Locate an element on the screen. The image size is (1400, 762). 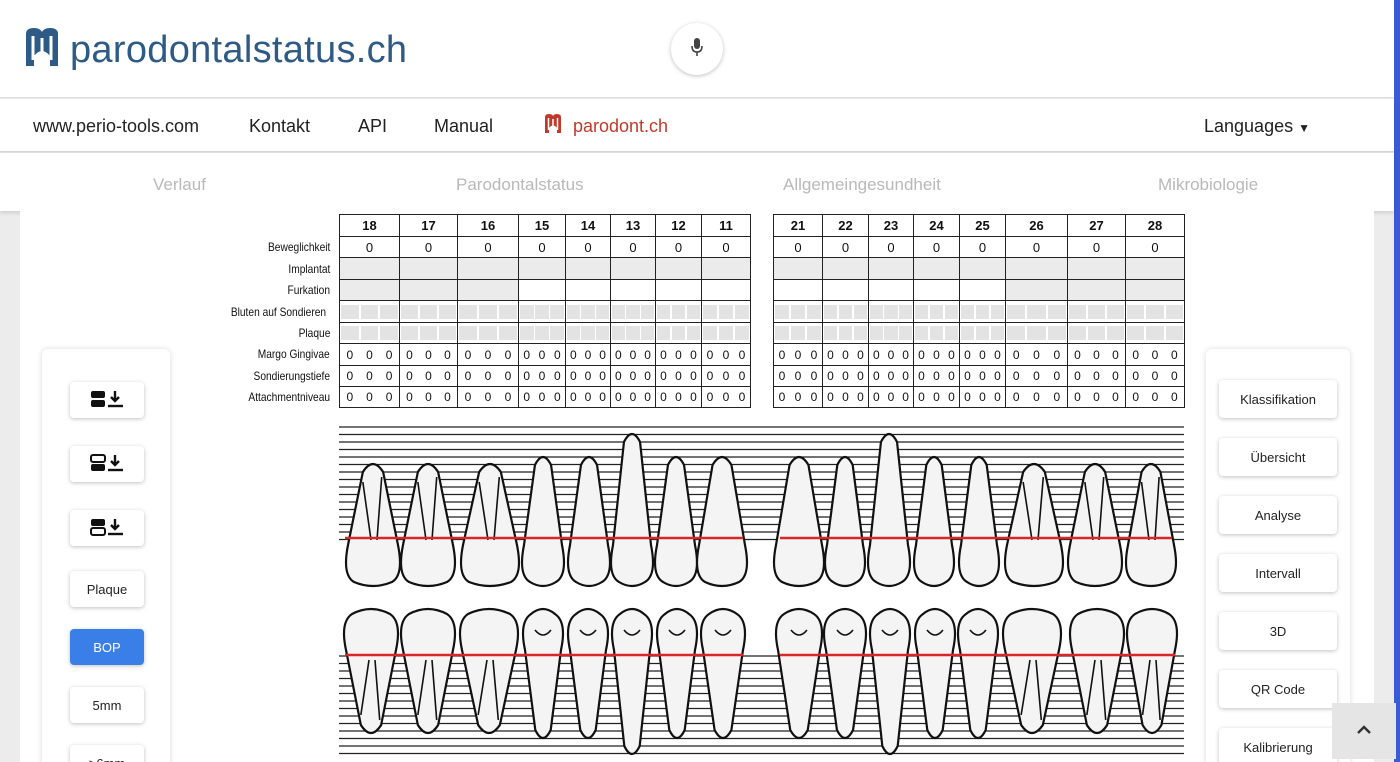
scroll-top-button is located at coordinates (1364, 731).